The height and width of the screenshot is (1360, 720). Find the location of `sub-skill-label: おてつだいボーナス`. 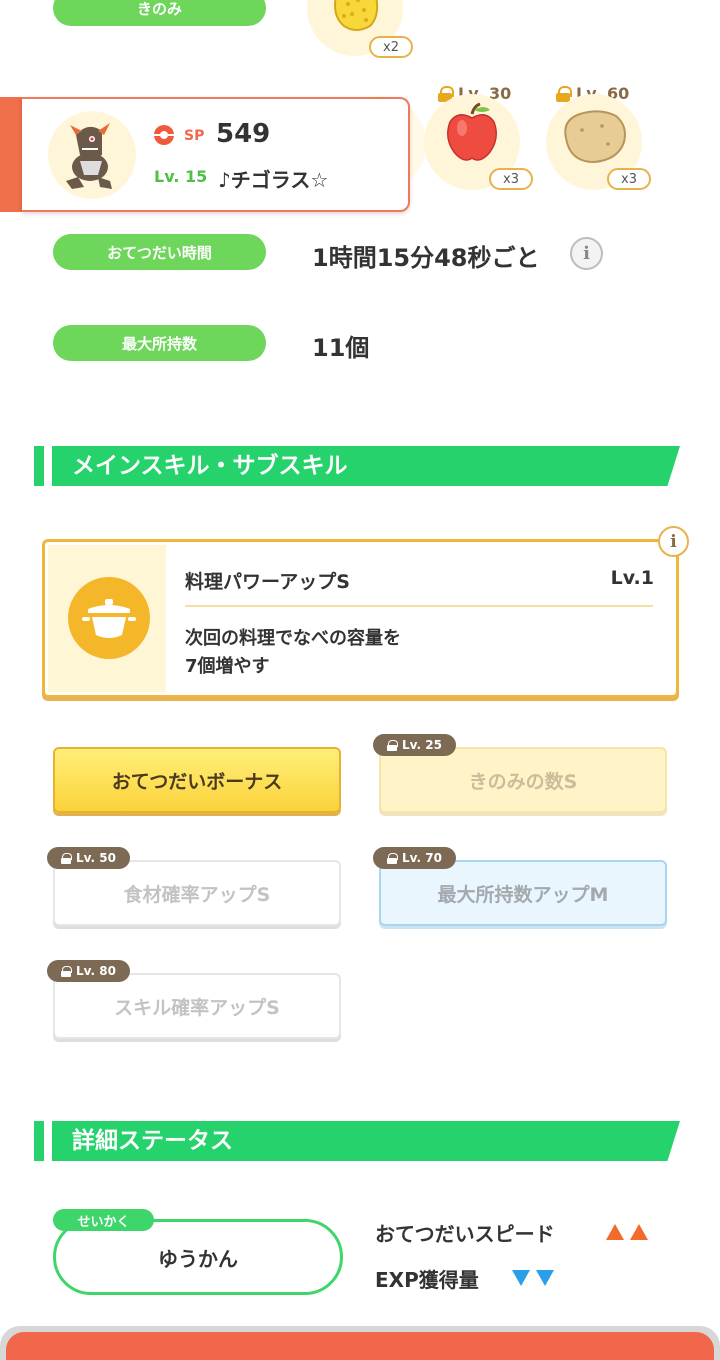

sub-skill-label: おてつだいボーナス is located at coordinates (197, 781).